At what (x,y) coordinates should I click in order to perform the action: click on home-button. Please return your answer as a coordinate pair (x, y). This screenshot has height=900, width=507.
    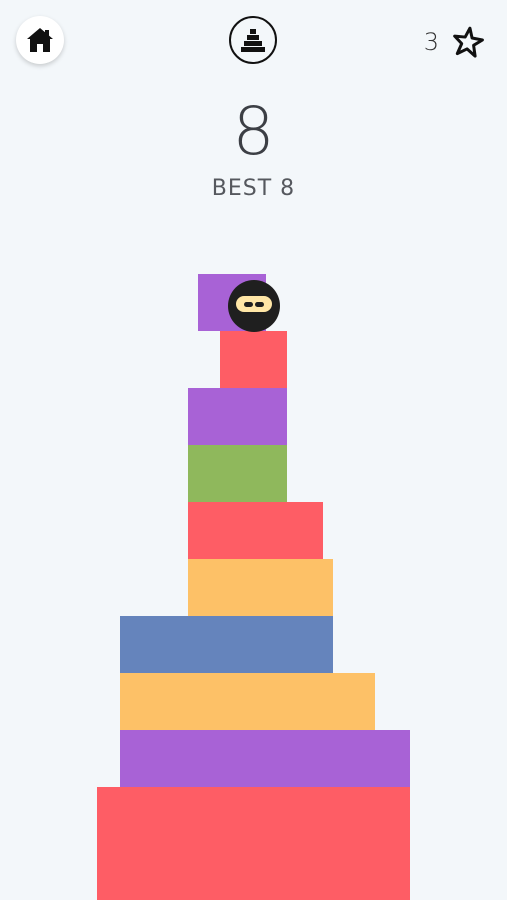
    Looking at the image, I should click on (40, 40).